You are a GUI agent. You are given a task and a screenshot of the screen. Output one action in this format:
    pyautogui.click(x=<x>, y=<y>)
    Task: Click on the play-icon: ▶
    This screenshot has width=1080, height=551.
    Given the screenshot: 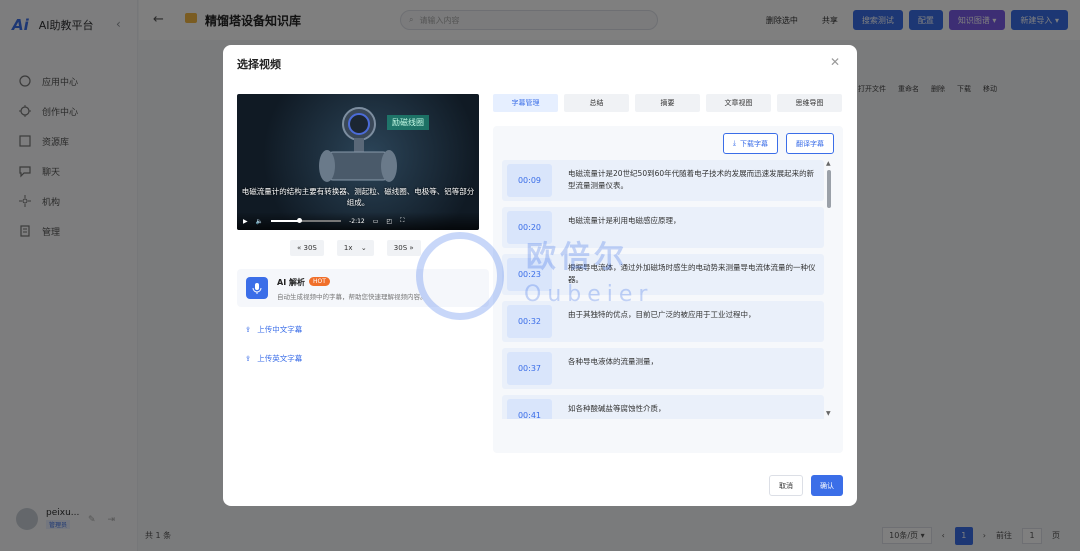 What is the action you would take?
    pyautogui.click(x=245, y=221)
    